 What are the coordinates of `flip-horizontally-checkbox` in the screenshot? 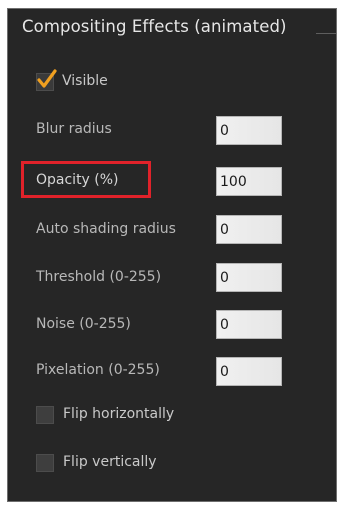 It's located at (45, 415).